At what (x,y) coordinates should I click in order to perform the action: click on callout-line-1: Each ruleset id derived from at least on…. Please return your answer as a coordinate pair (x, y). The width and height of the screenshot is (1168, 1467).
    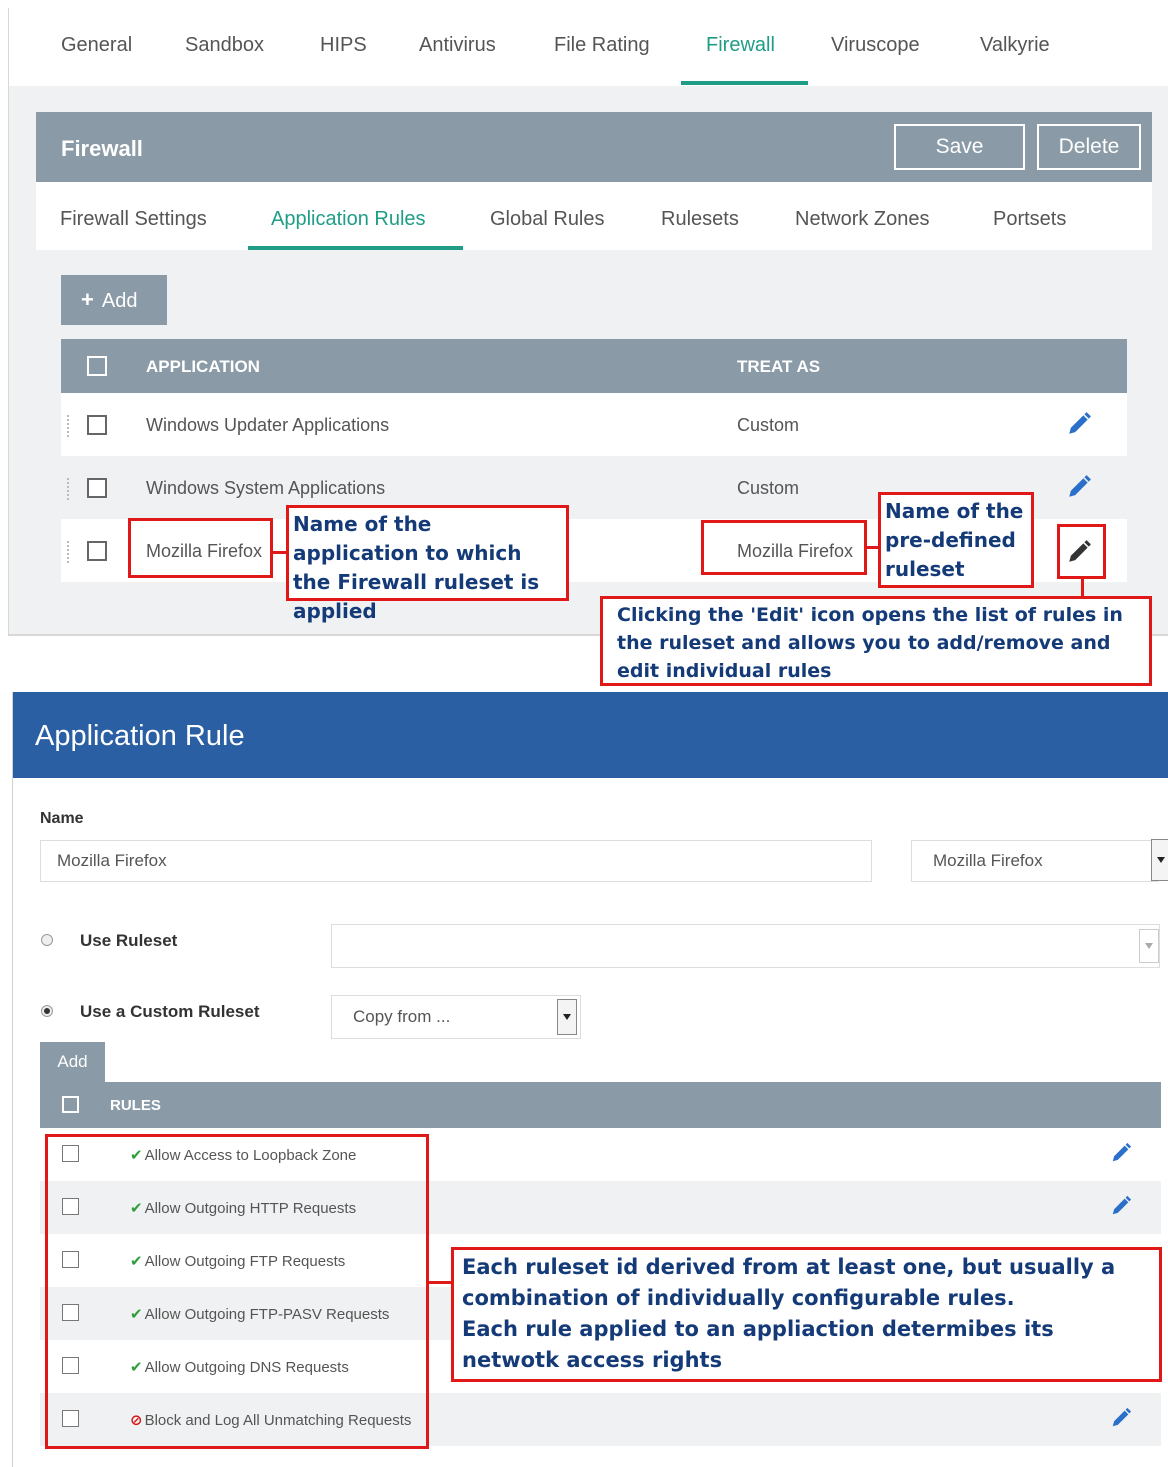
    Looking at the image, I should click on (789, 1282).